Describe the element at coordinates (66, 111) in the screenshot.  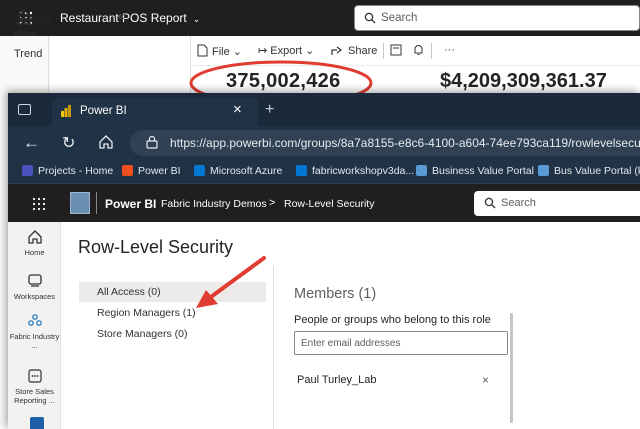
I see `powerbi-logo-icon` at that location.